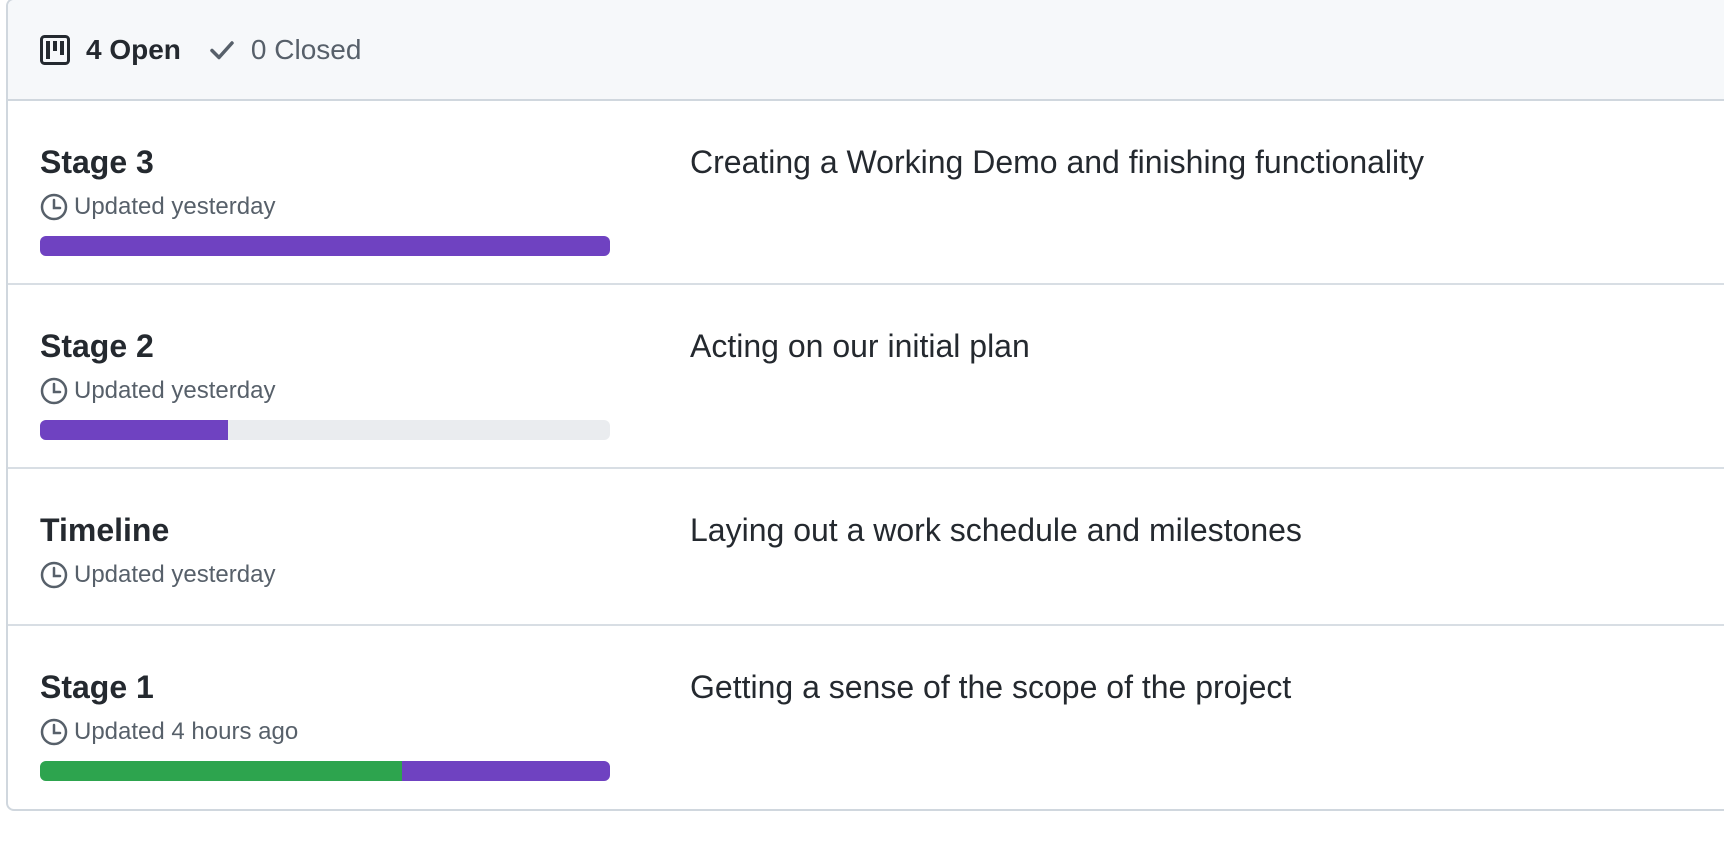 The image size is (1724, 856). What do you see at coordinates (97, 346) in the screenshot?
I see `milestone-title: Stage 2` at bounding box center [97, 346].